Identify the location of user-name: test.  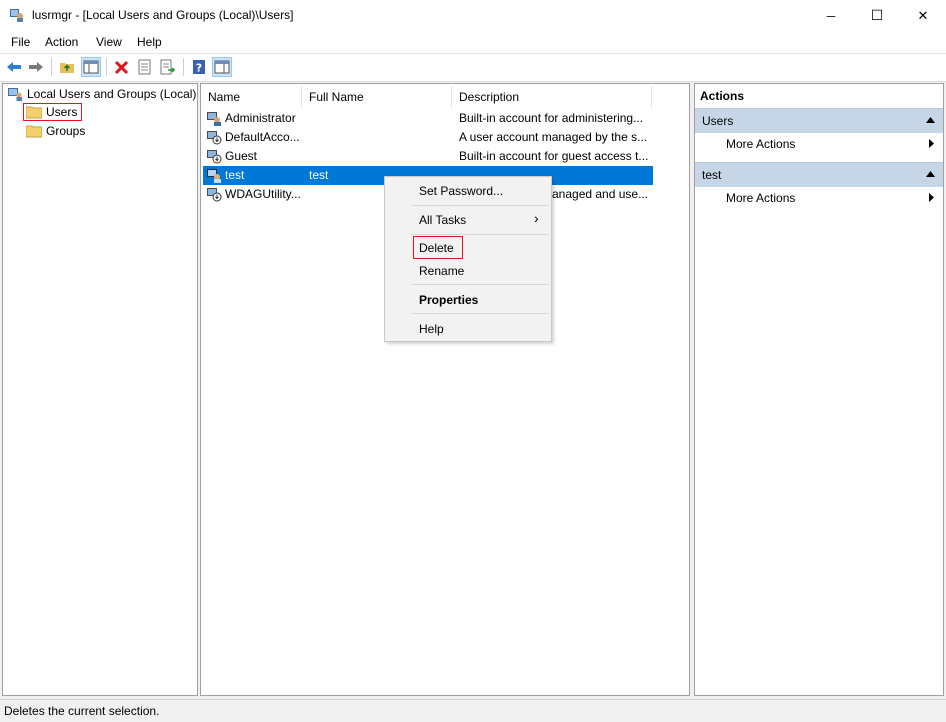
(235, 175).